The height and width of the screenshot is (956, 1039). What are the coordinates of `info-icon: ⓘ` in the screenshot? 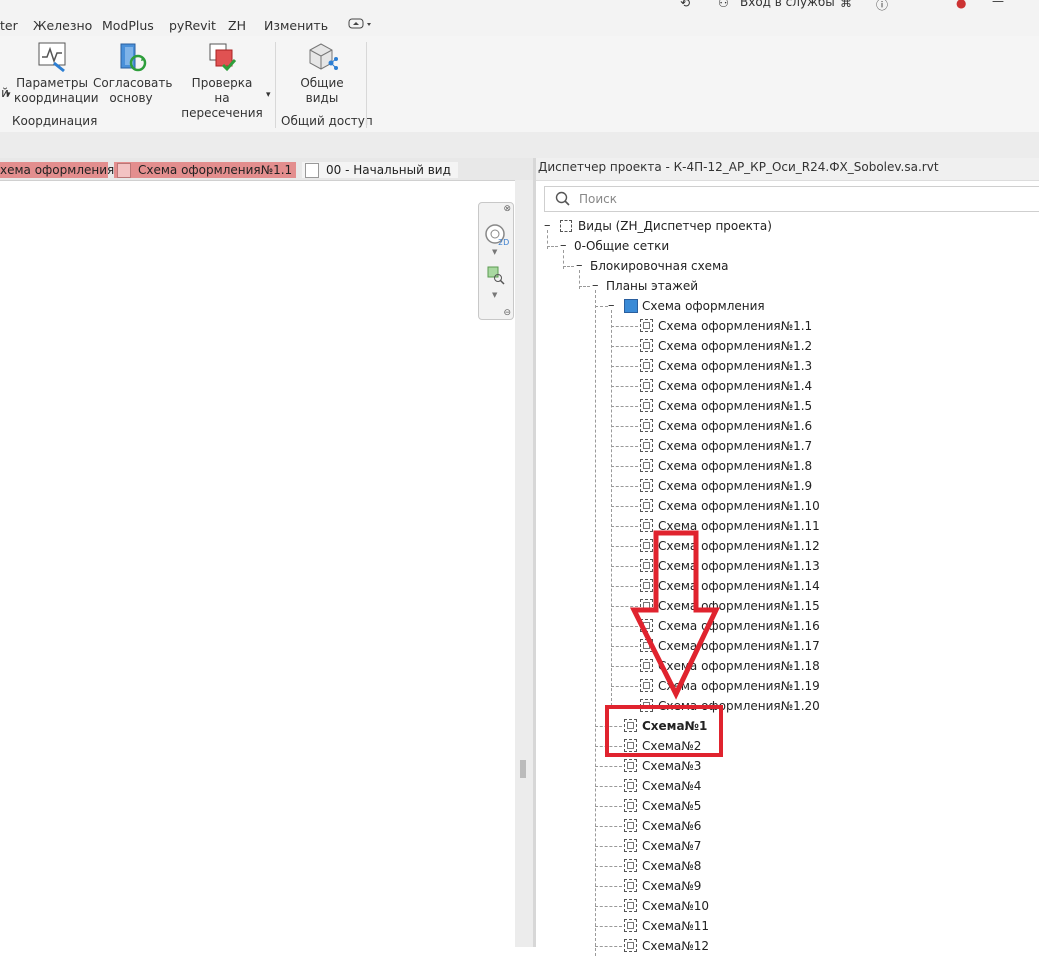 It's located at (882, 6).